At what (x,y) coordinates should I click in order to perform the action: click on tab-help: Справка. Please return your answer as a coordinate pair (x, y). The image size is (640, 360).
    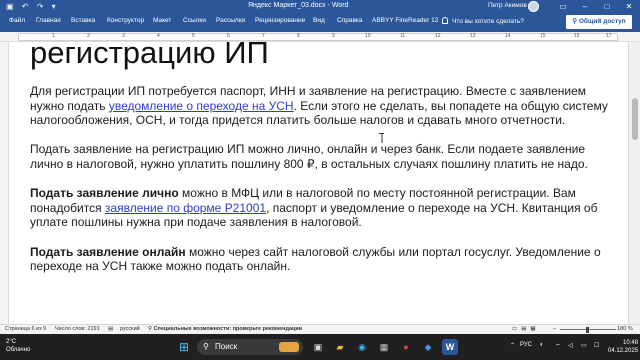
    Looking at the image, I should click on (350, 20).